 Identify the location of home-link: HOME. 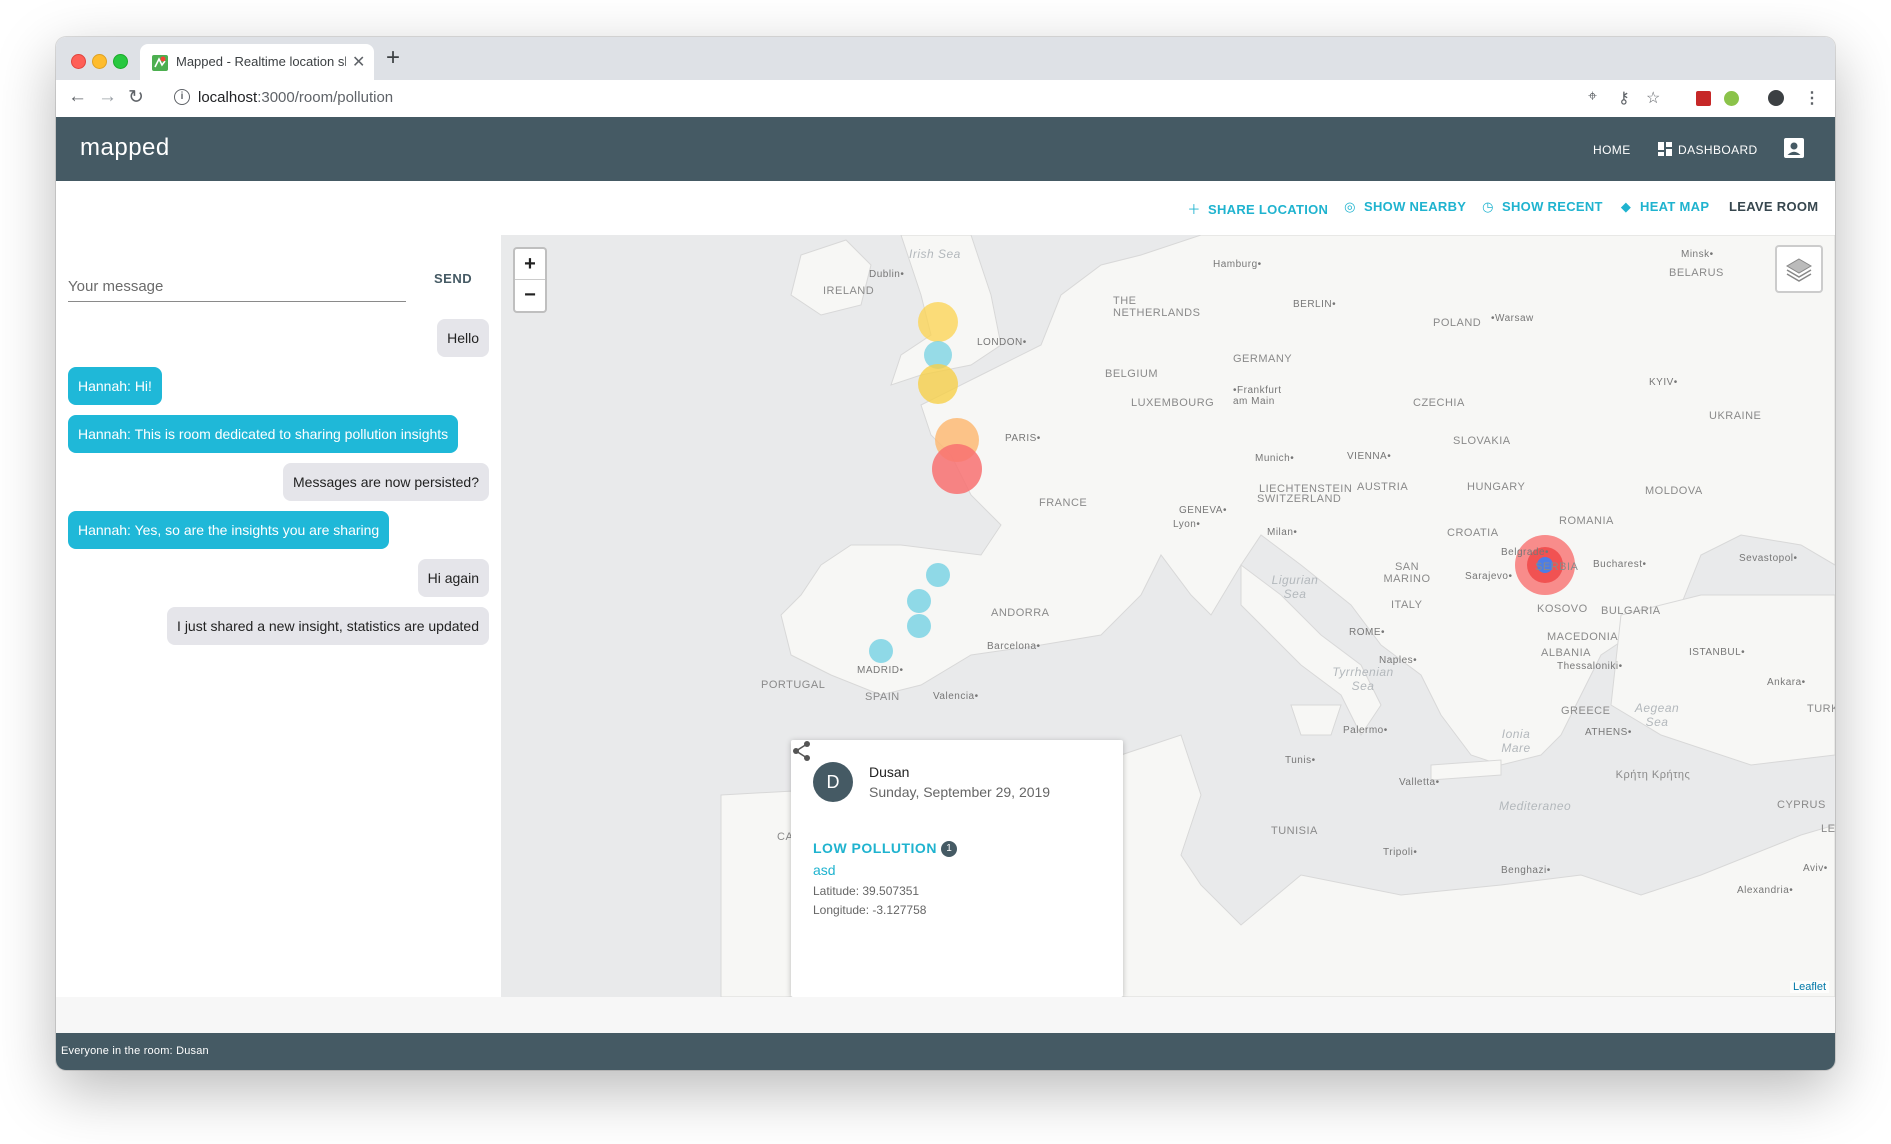
(1612, 150).